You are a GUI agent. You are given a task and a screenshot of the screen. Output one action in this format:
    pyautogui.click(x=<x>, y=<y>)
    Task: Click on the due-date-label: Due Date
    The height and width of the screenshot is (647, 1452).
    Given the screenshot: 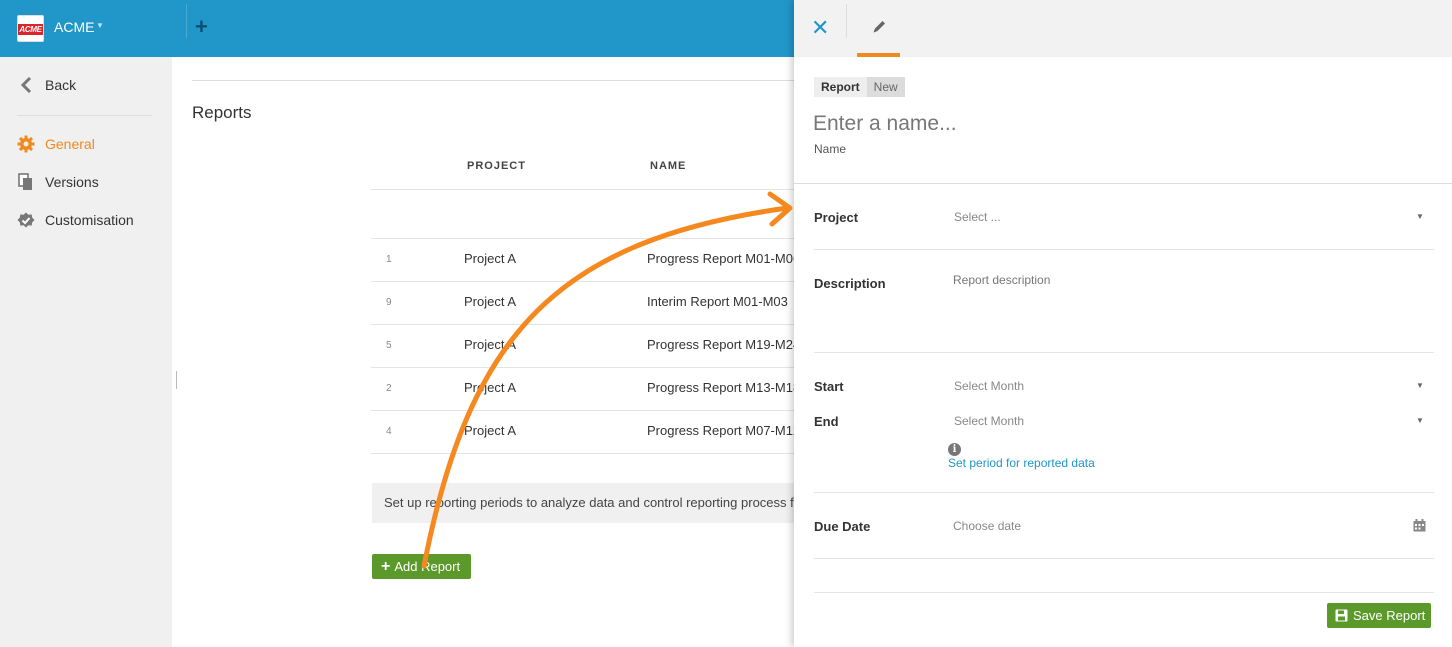 What is the action you would take?
    pyautogui.click(x=842, y=526)
    